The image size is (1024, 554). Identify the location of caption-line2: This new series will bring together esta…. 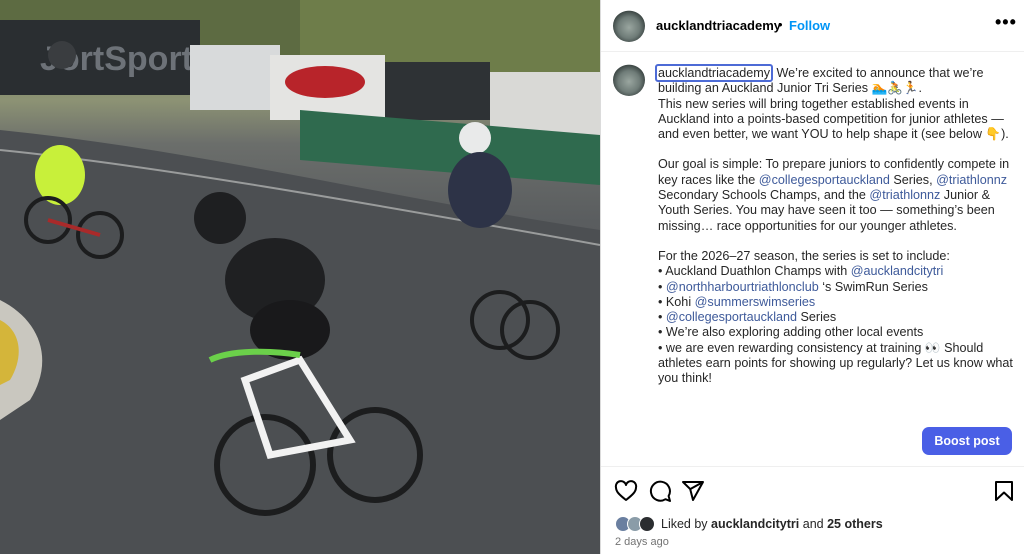
(833, 119).